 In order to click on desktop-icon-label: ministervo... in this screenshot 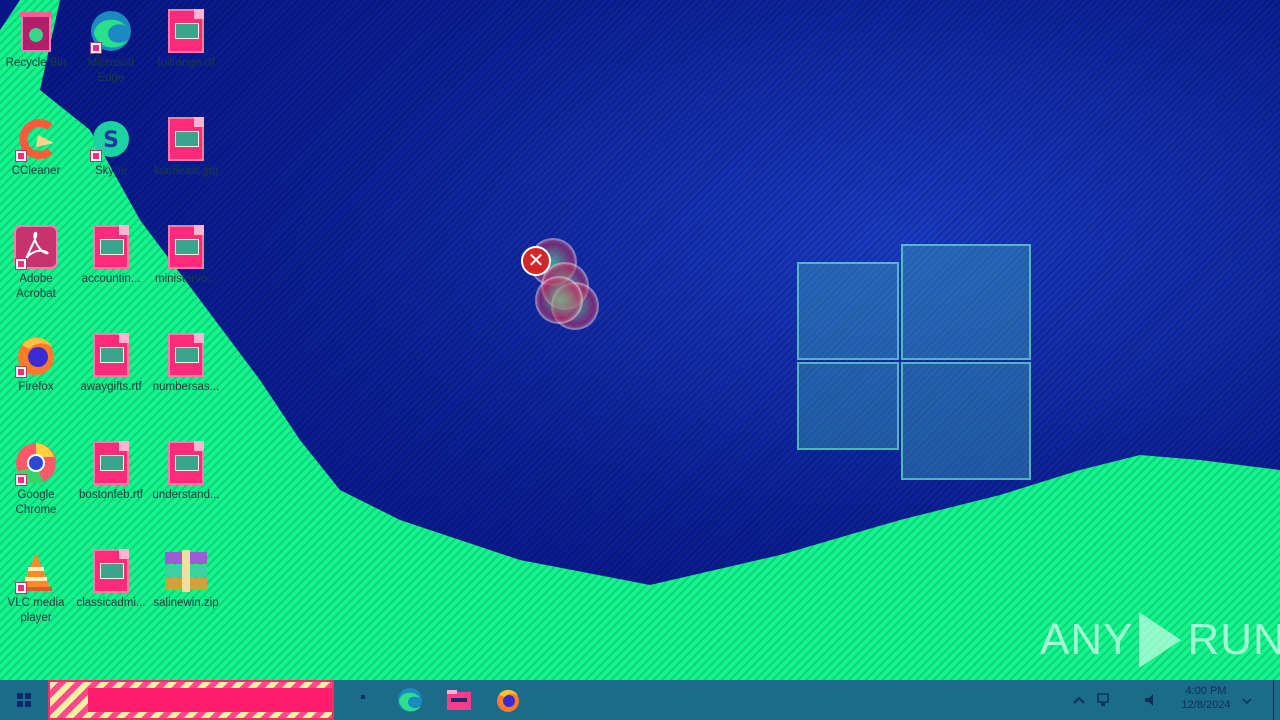, I will do `click(186, 279)`.